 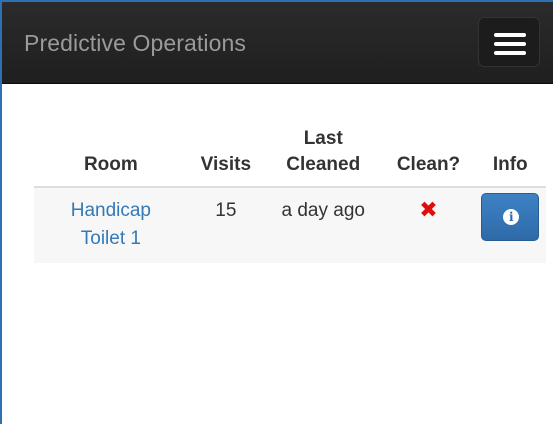 I want to click on room-link: Handicap Toilet 1, so click(x=111, y=224).